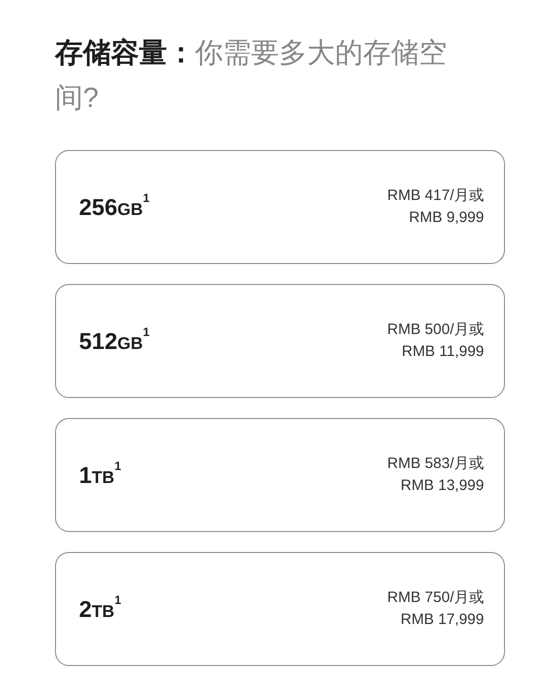 The image size is (550, 692). Describe the element at coordinates (442, 486) in the screenshot. I see `full-price: RMB 13,999` at that location.